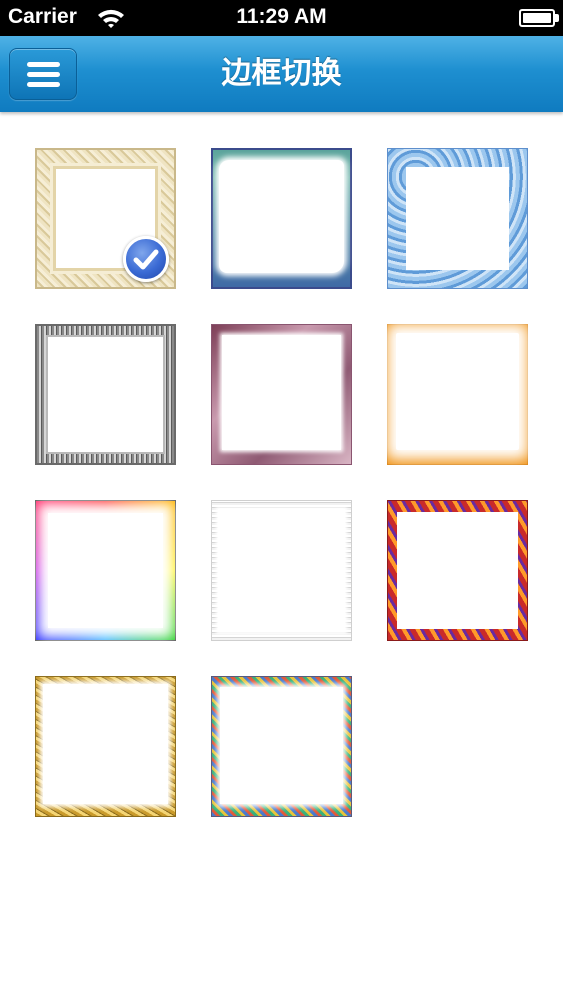 The height and width of the screenshot is (1000, 563). I want to click on status-bar: Carrier 11:29 AM, so click(281, 18).